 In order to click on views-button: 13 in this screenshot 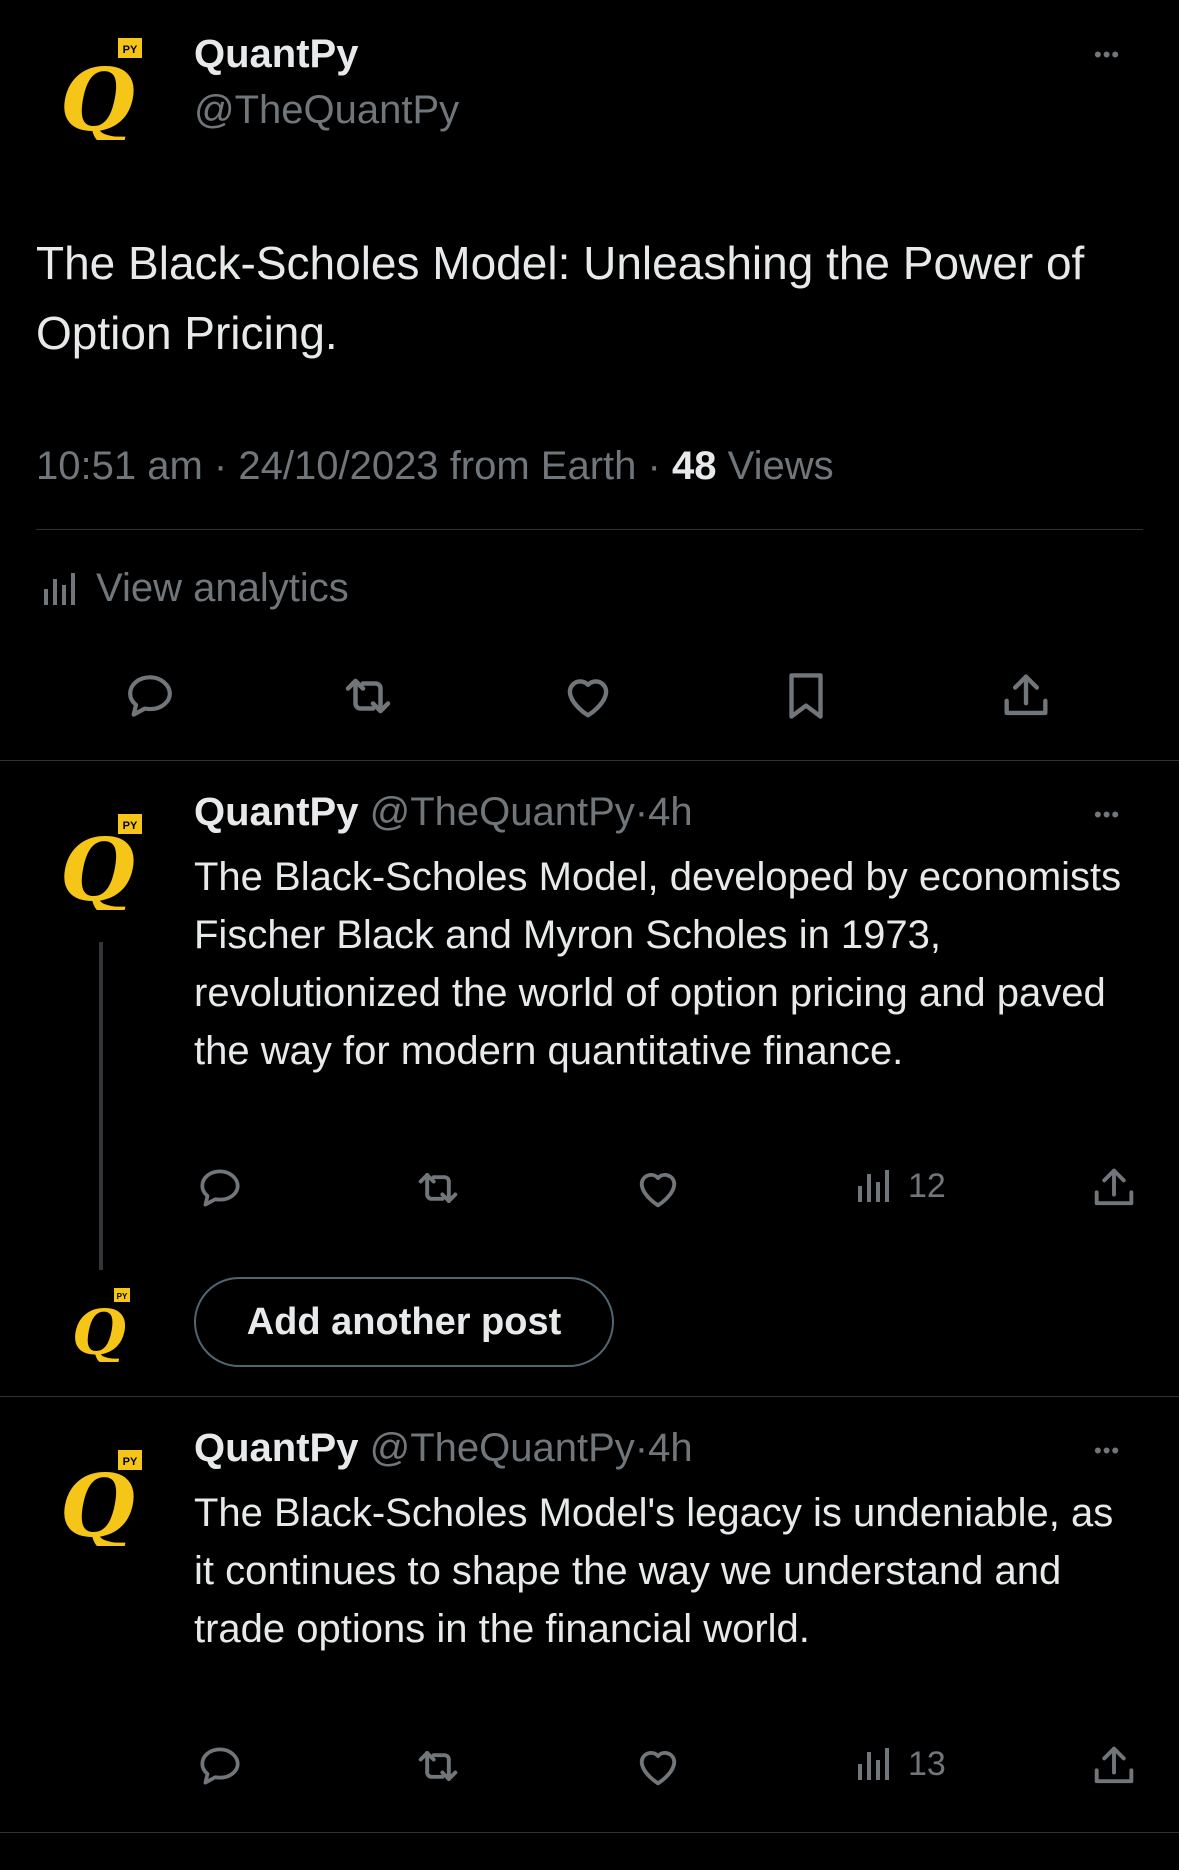, I will do `click(900, 1764)`.